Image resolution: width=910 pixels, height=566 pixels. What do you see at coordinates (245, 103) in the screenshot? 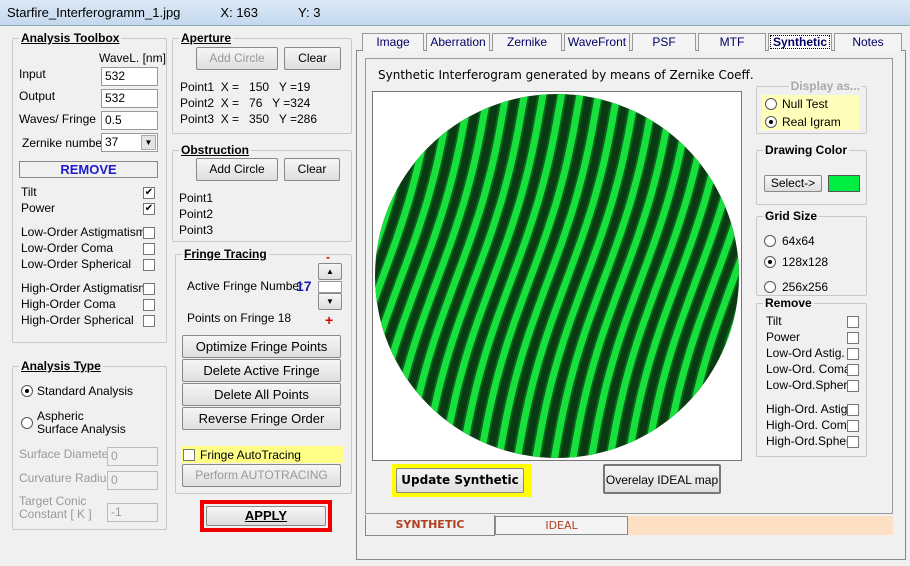
I see `aperture-point-2: Point2 X = 76 Y =324` at bounding box center [245, 103].